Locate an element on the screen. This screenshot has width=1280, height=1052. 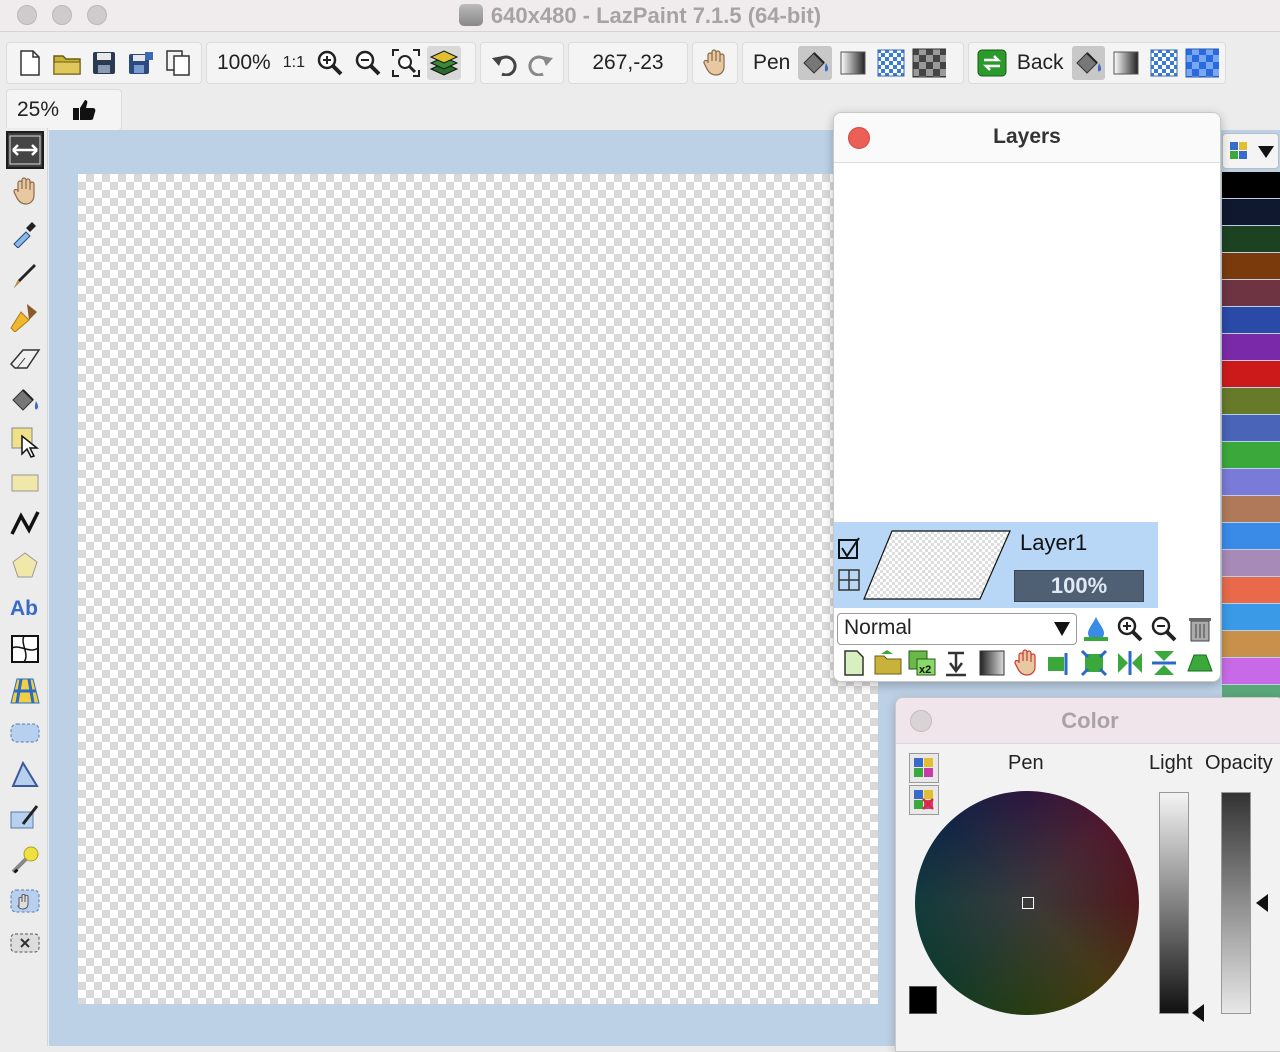
zoom-layer-button is located at coordinates (1094, 663).